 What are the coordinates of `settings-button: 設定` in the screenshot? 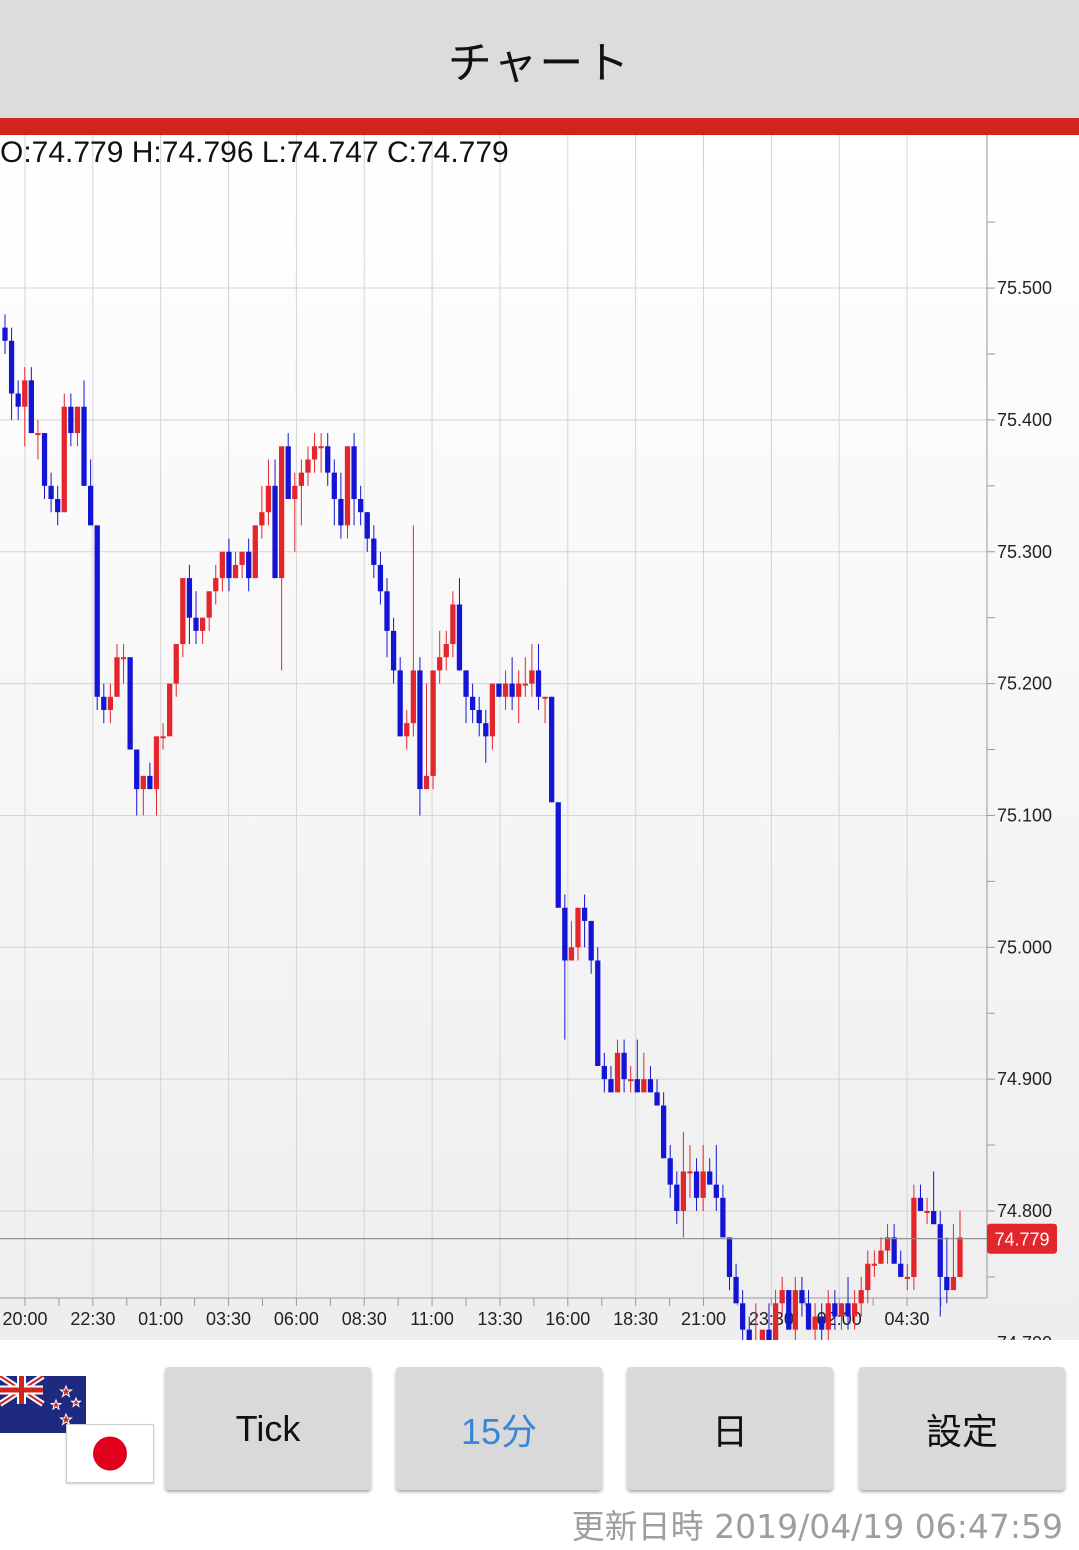 It's located at (962, 1428).